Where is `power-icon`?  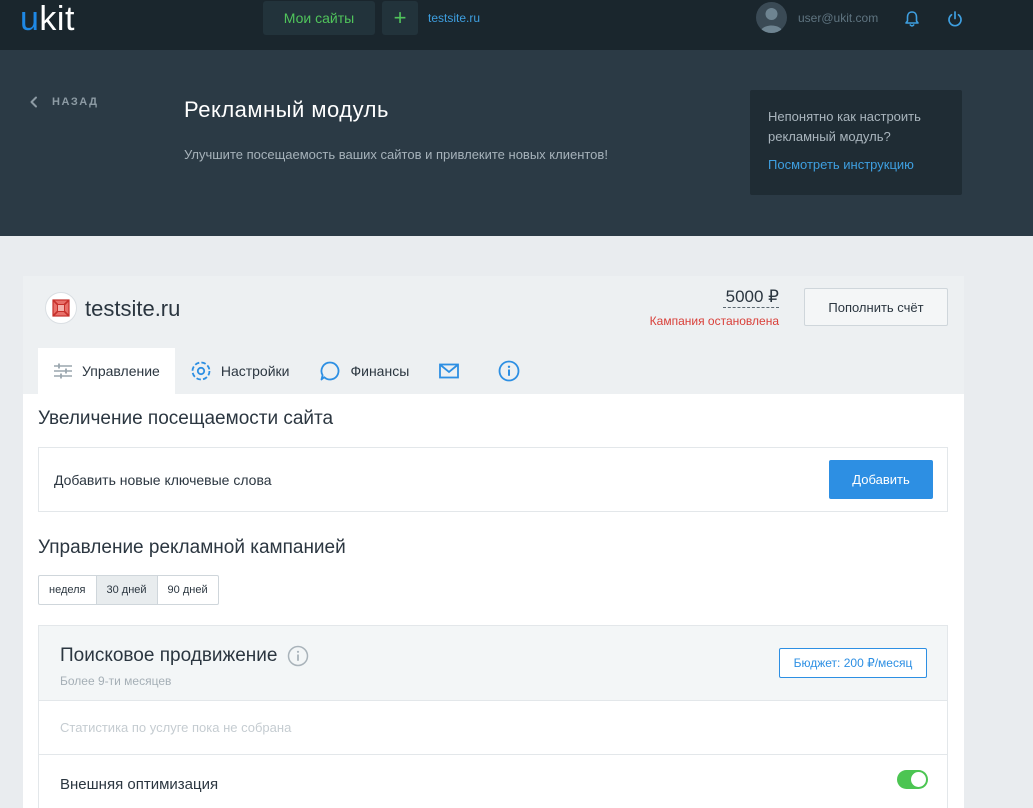 power-icon is located at coordinates (955, 19).